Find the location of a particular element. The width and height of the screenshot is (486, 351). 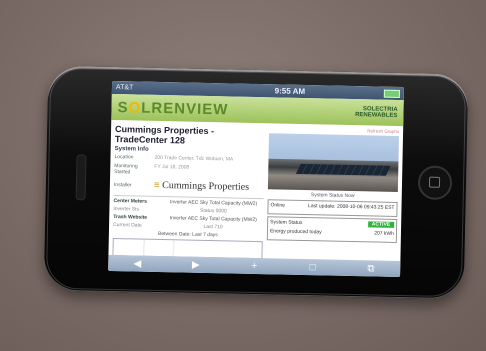

brand-s: S is located at coordinates (123, 107).